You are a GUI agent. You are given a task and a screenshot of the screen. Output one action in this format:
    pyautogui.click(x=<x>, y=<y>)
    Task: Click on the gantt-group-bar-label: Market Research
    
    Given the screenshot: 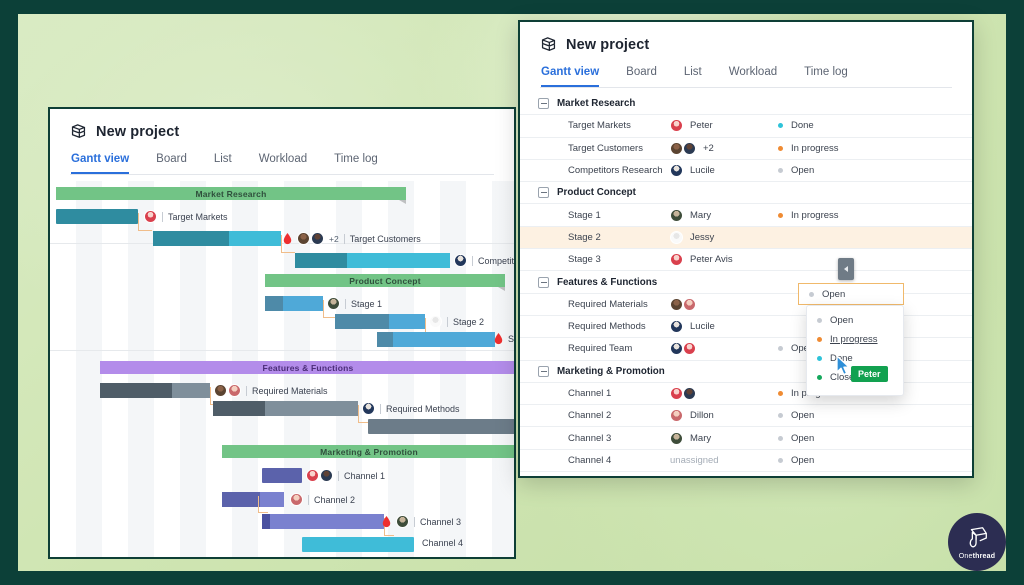 What is the action you would take?
    pyautogui.click(x=231, y=193)
    